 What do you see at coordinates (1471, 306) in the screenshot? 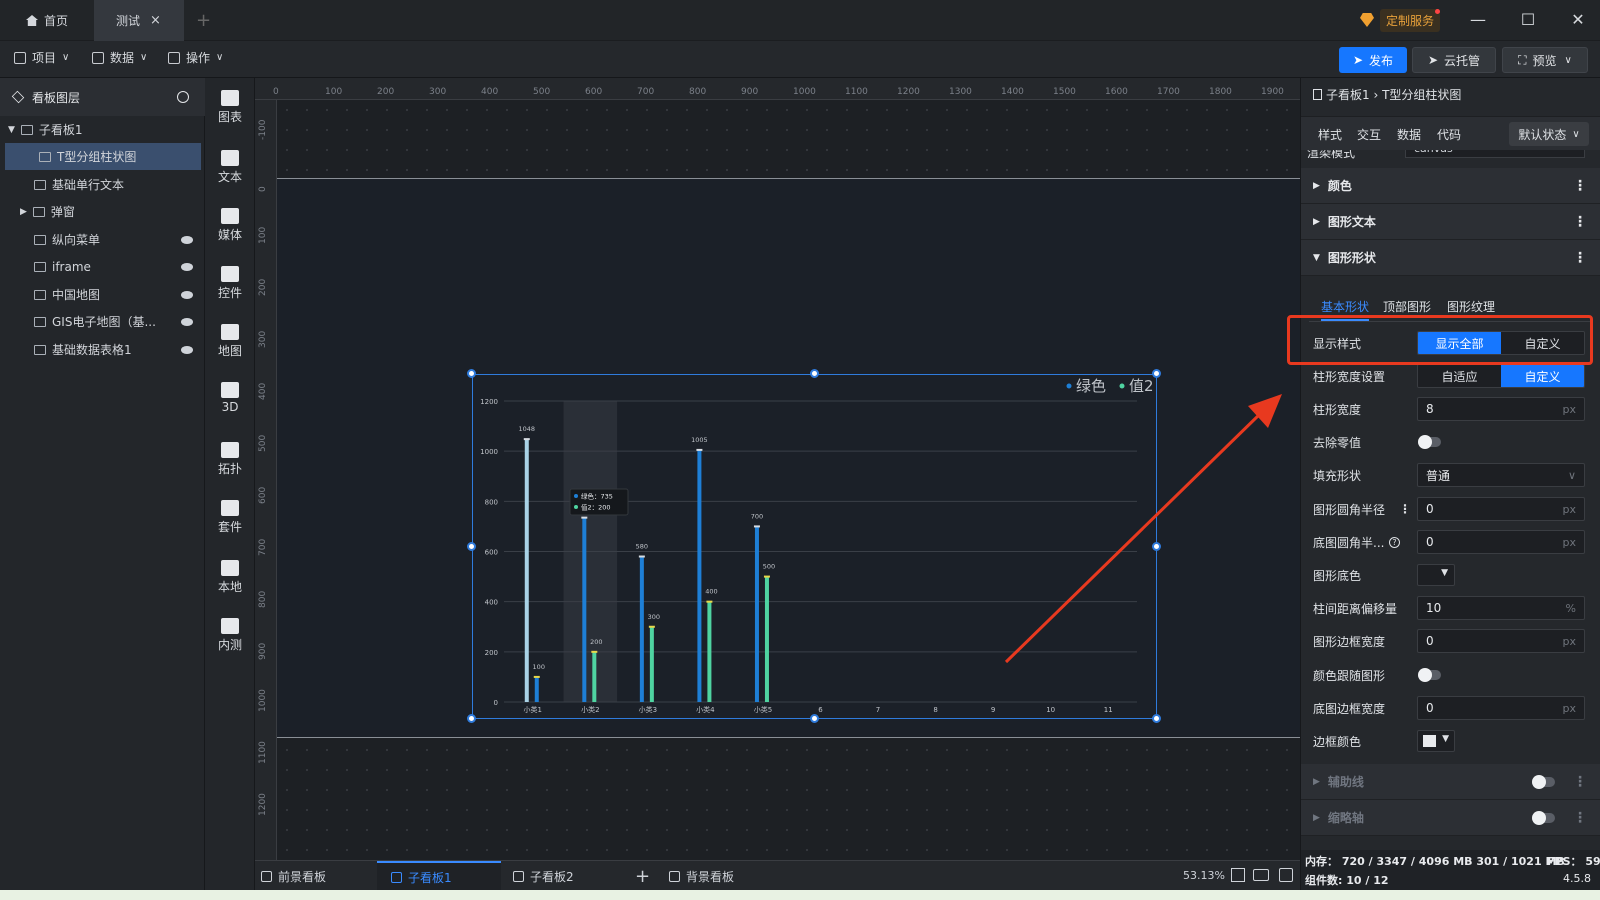
I see `subtab-texture: 图形纹理` at bounding box center [1471, 306].